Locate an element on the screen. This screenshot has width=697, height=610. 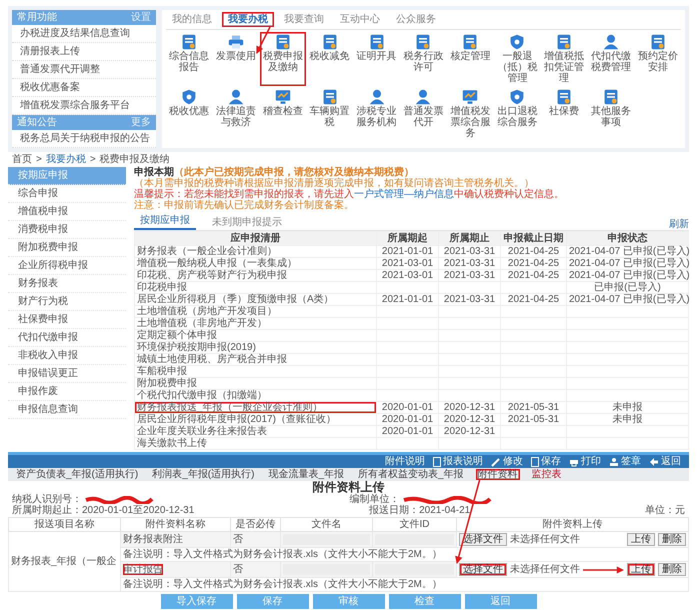
table-cell: 环境保护税按期申报(2019) is located at coordinates (255, 348).